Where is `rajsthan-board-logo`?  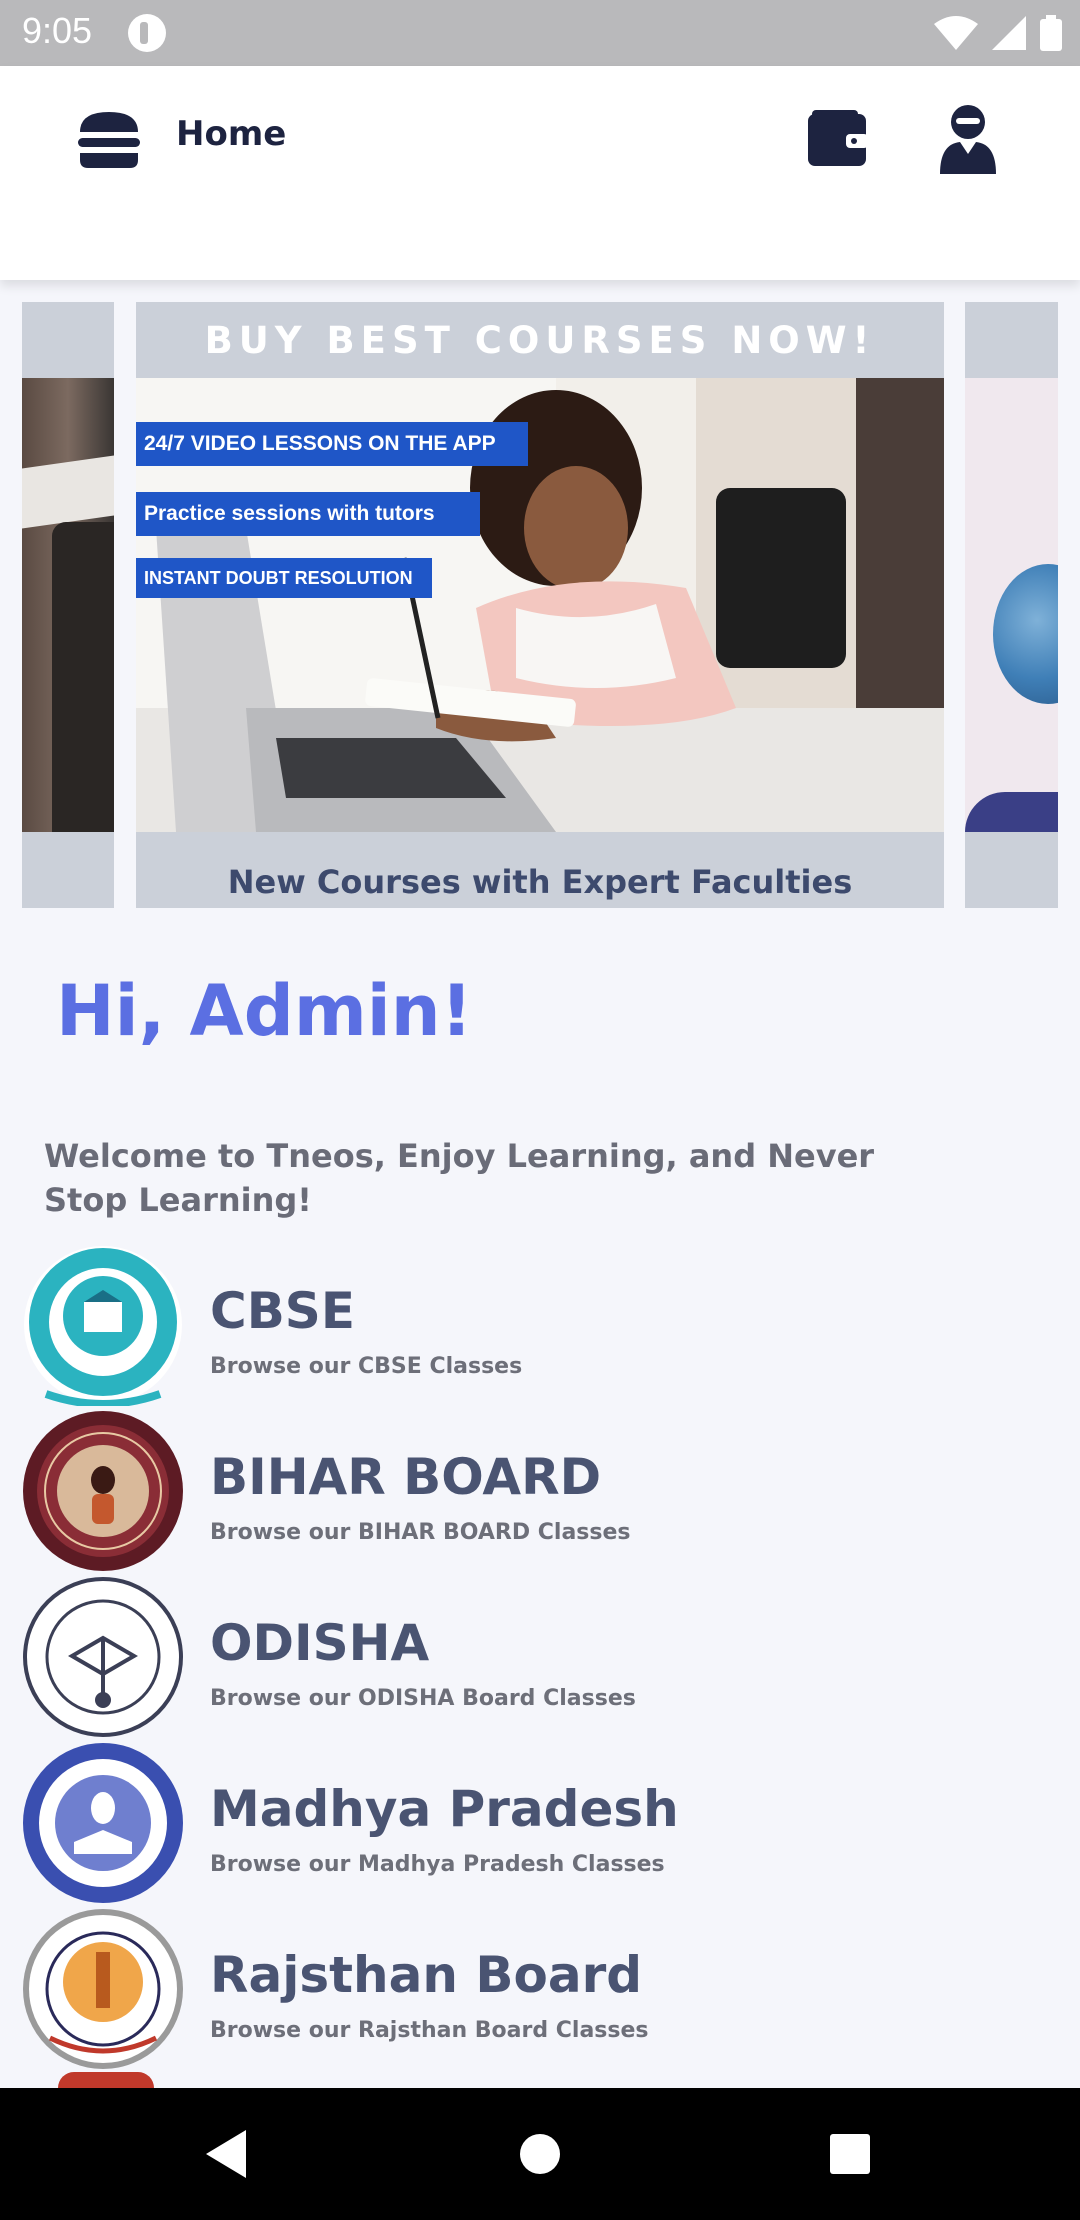
rajsthan-board-logo is located at coordinates (103, 1989).